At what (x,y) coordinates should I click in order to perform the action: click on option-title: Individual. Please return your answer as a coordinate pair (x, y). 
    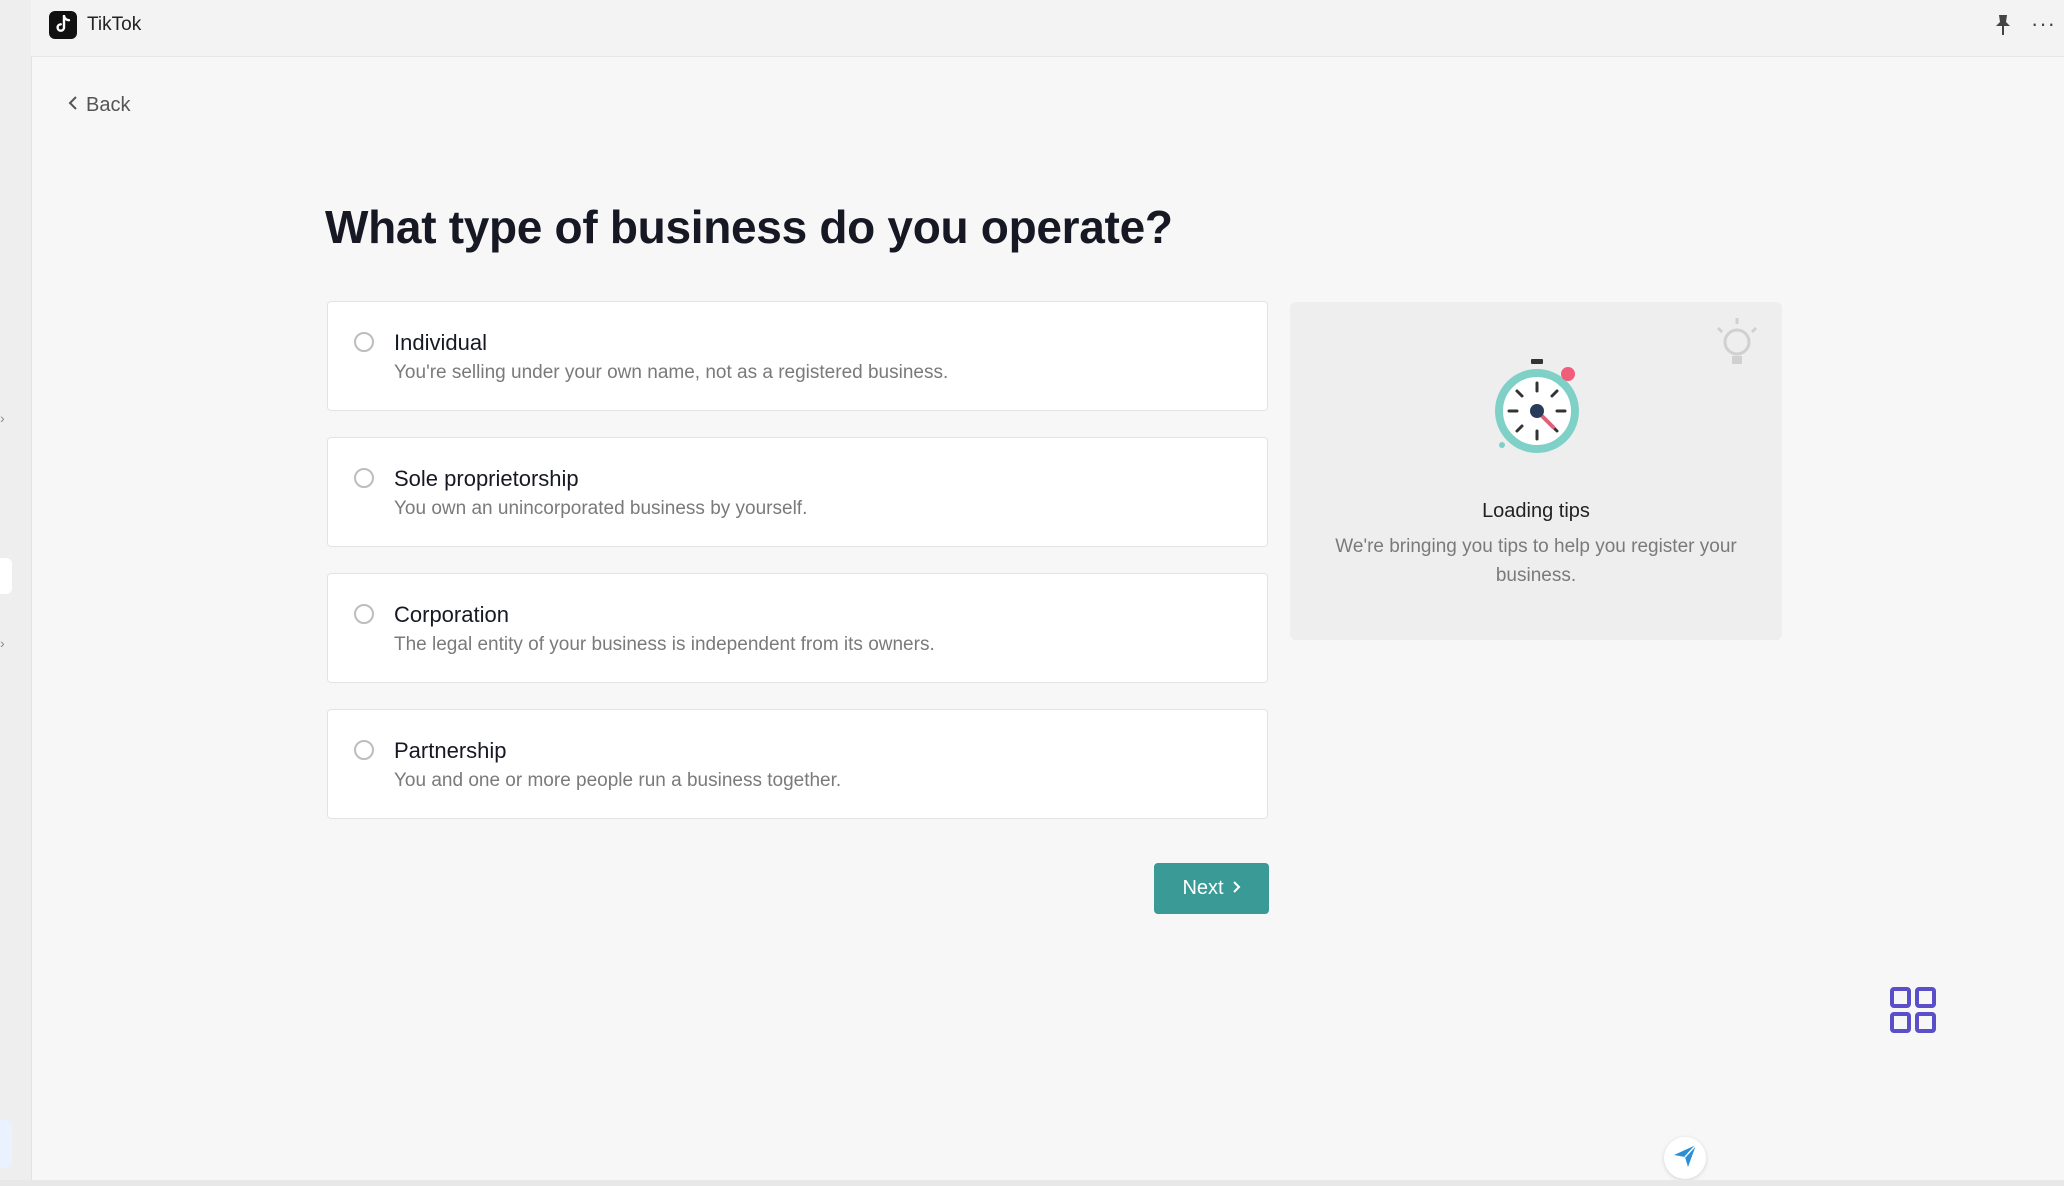
    Looking at the image, I should click on (440, 342).